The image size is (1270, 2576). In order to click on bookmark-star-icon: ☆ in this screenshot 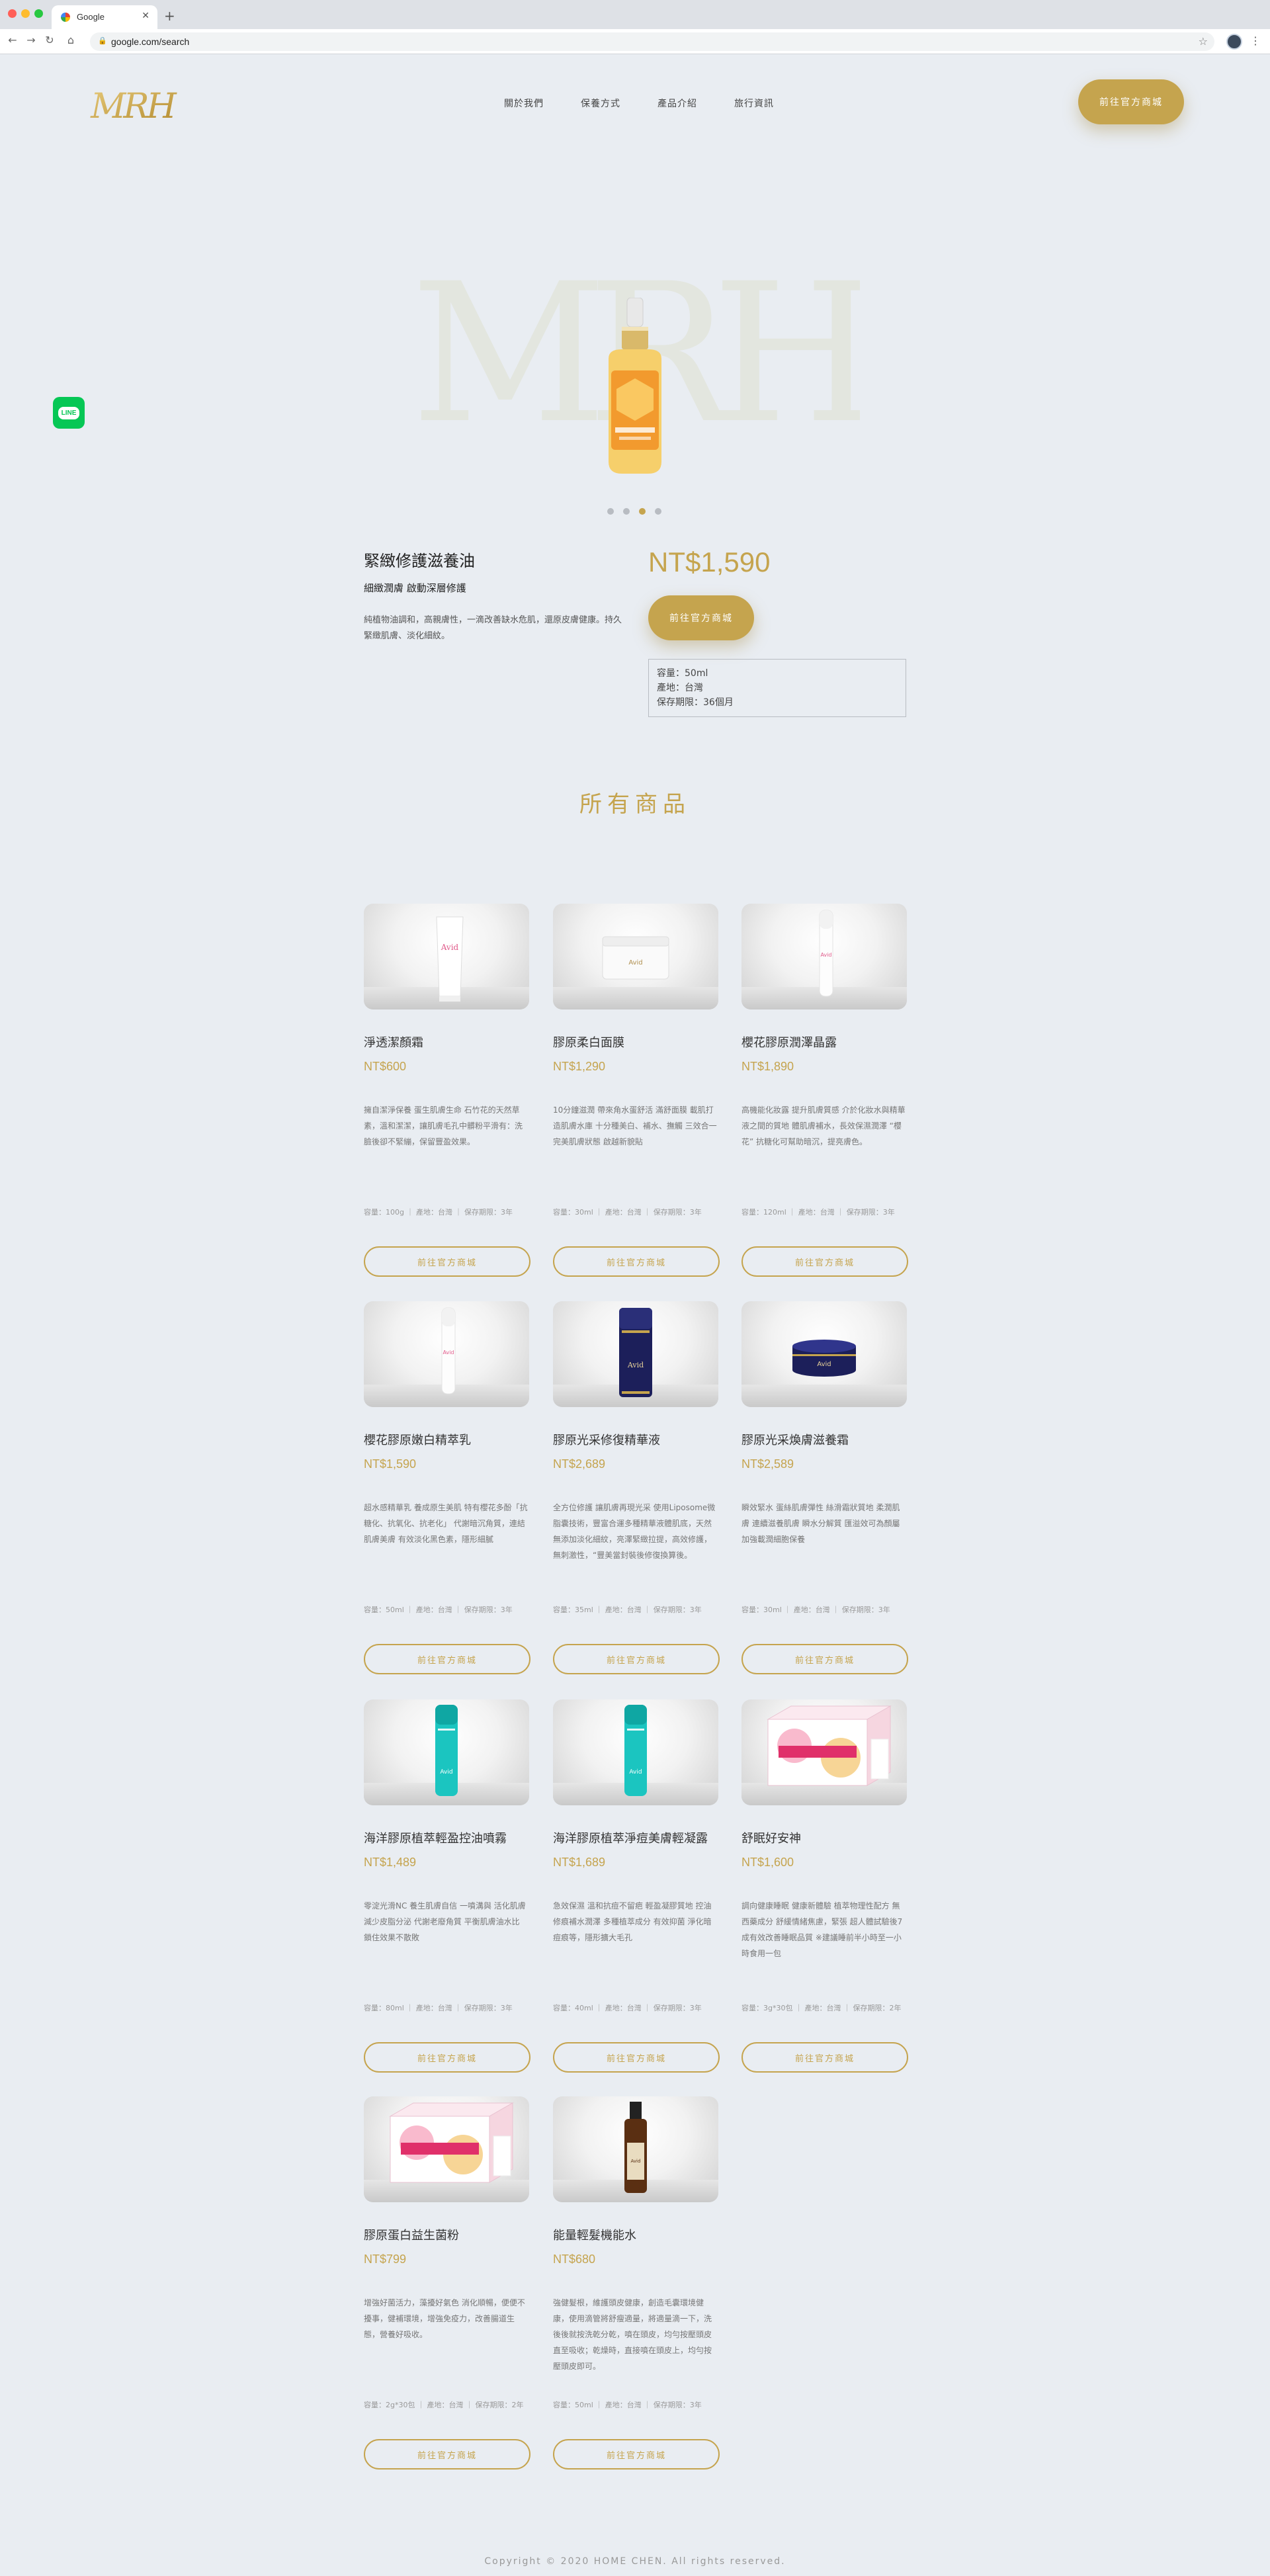, I will do `click(1203, 41)`.